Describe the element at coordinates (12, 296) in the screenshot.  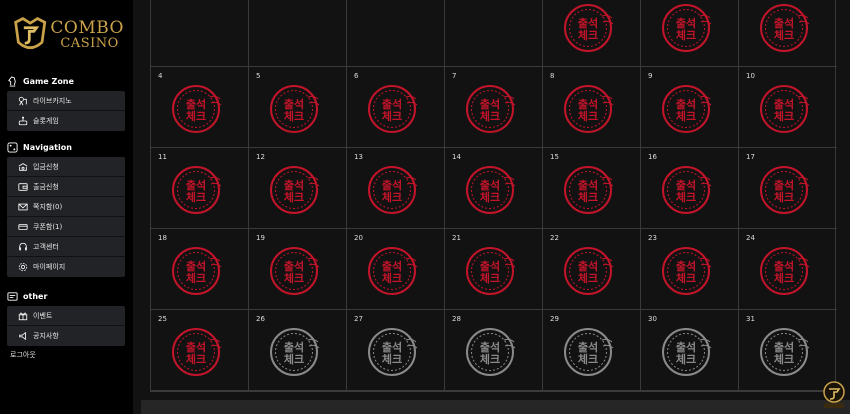
I see `folder-icon` at that location.